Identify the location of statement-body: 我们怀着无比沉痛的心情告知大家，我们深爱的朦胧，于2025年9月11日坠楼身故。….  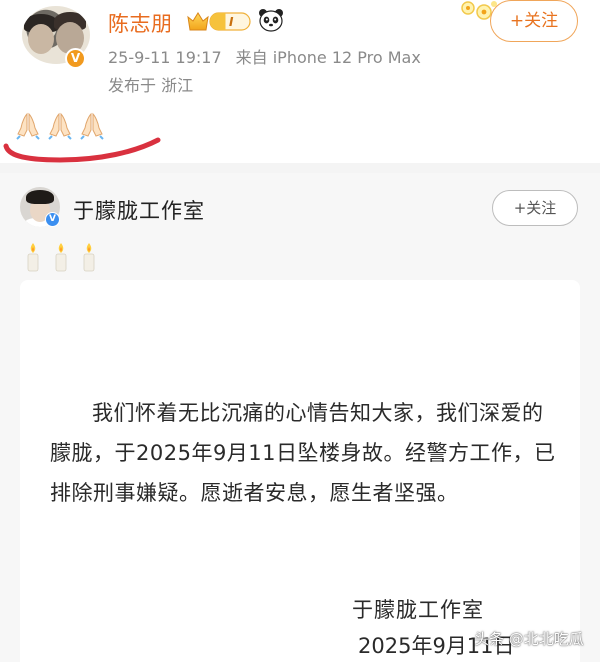
(303, 453).